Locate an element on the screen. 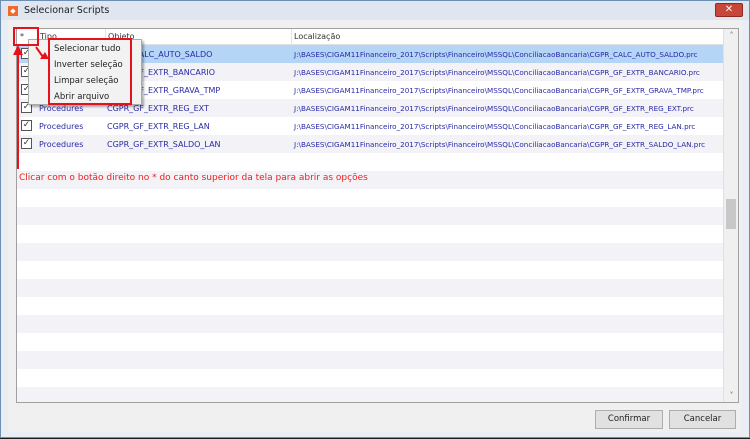 This screenshot has height=439, width=750. annotation-arrow-menu is located at coordinates (39, 52).